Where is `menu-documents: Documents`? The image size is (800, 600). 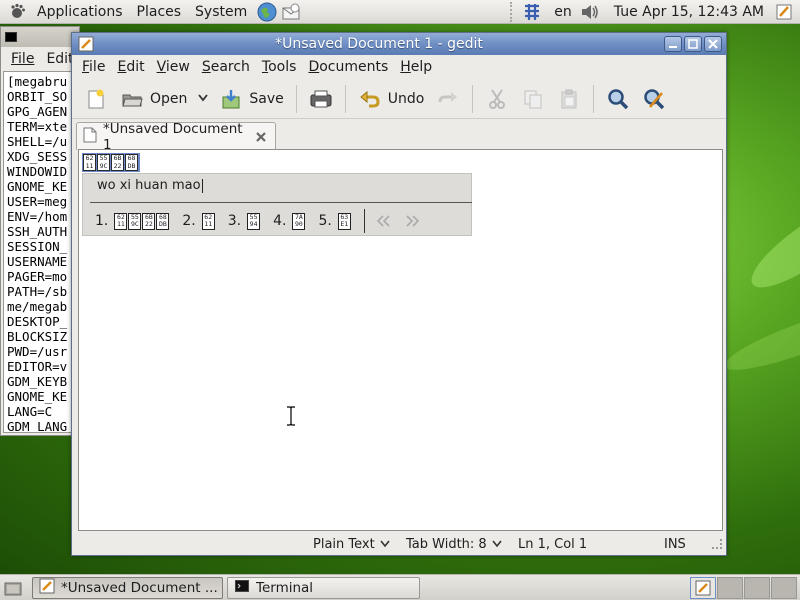 menu-documents: Documents is located at coordinates (348, 67).